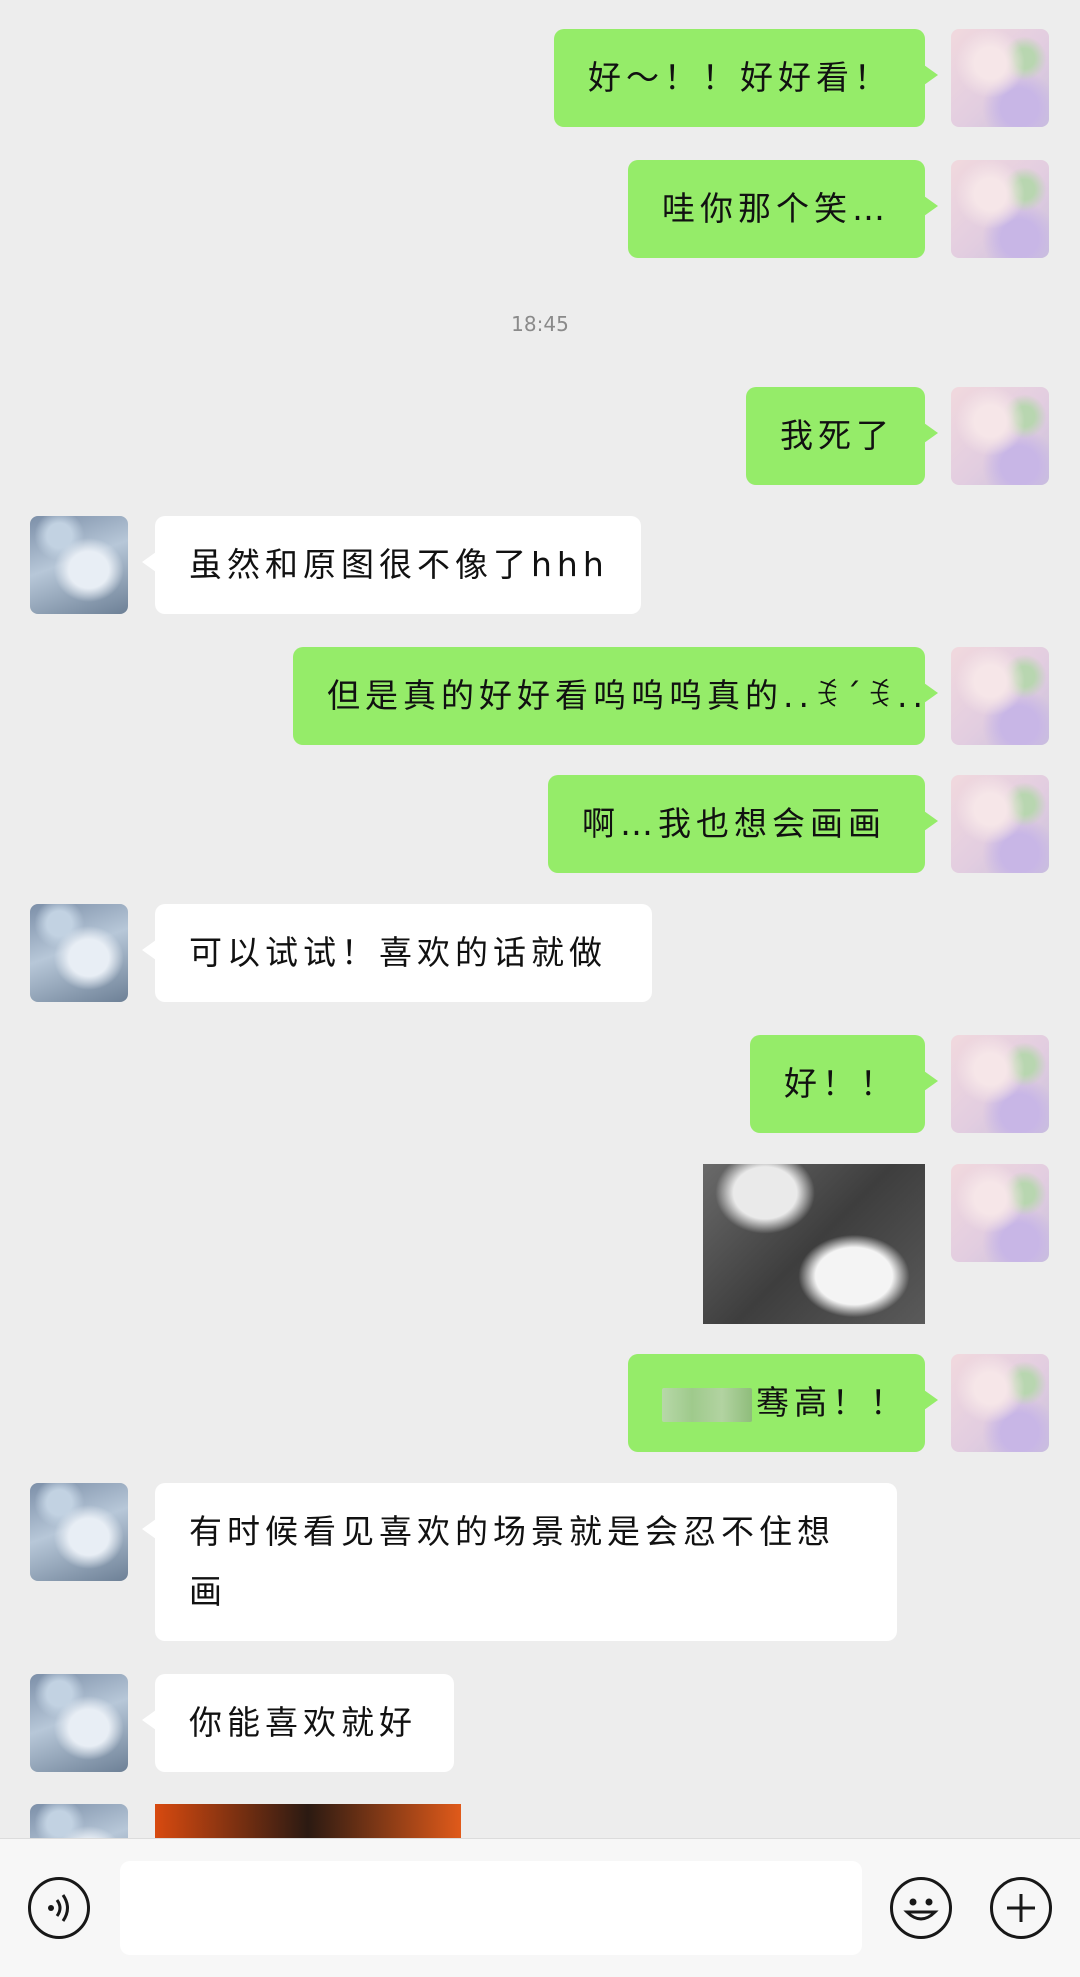 Image resolution: width=1080 pixels, height=1977 pixels. I want to click on voice-icon, so click(58, 1908).